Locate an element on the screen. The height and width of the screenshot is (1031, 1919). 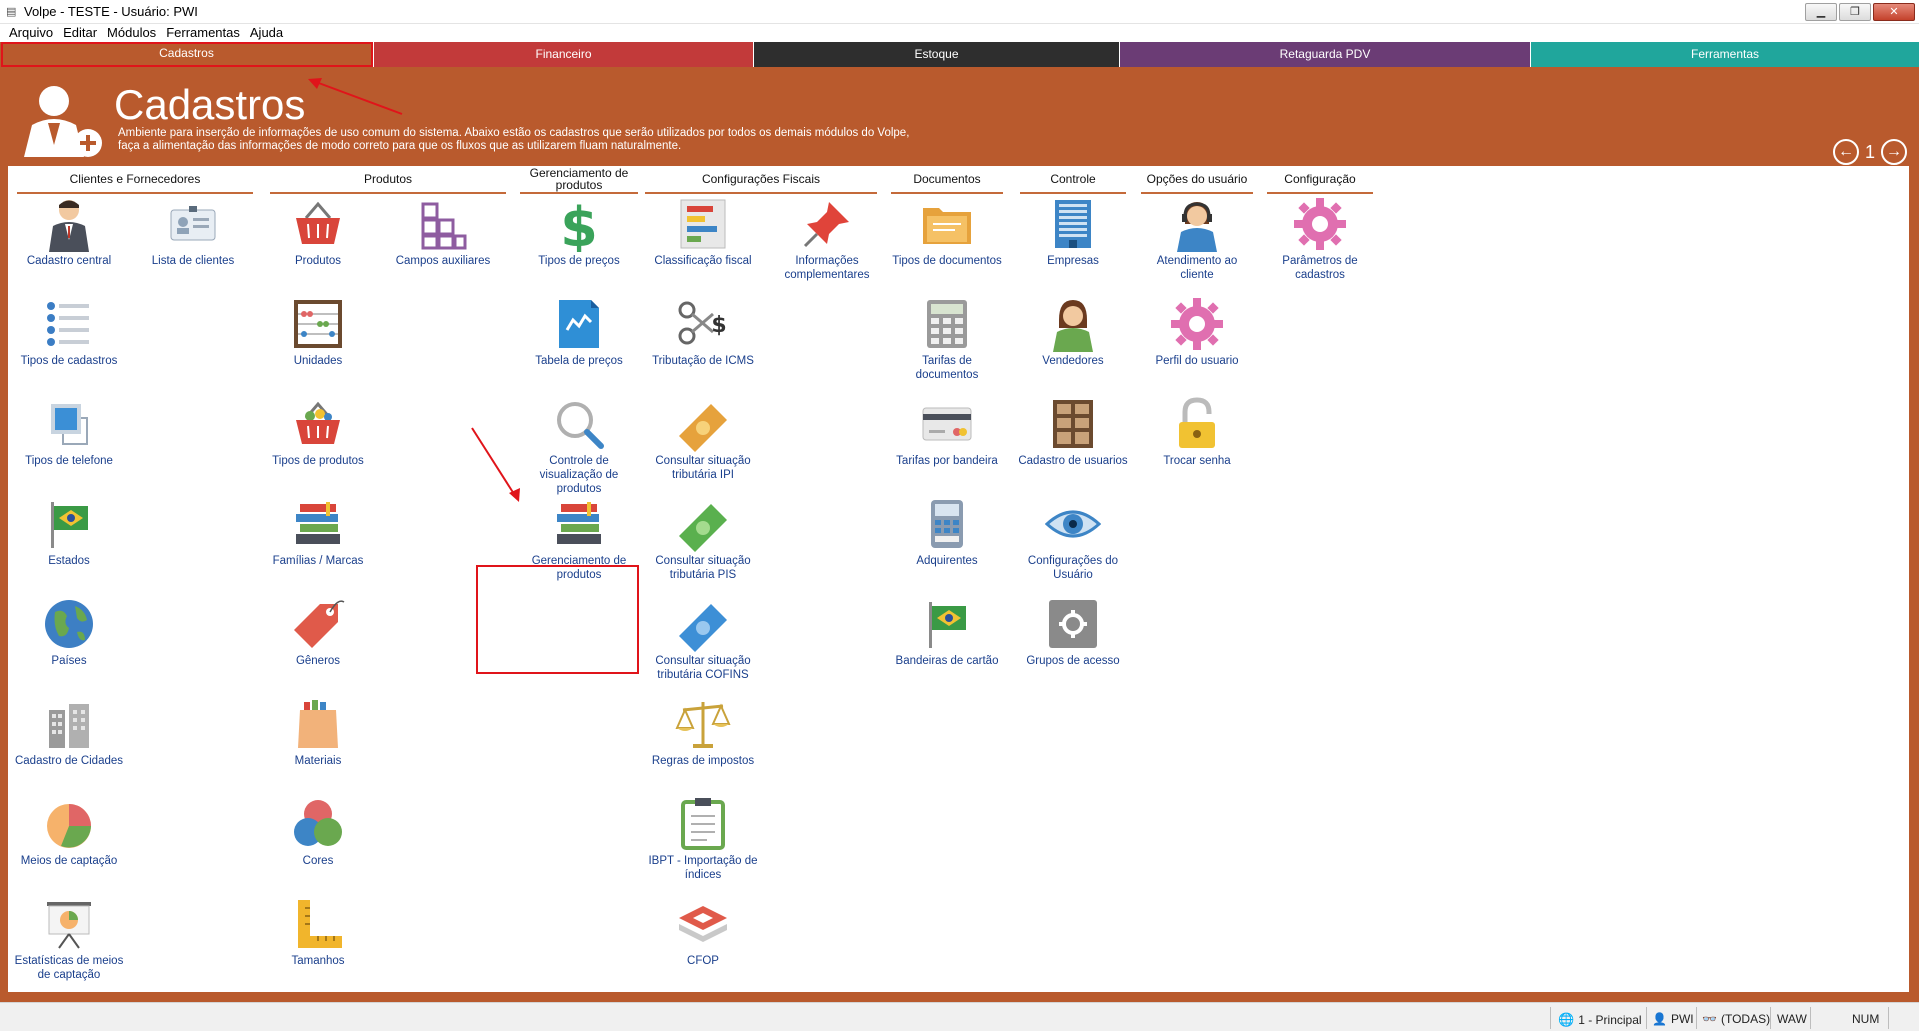
meios-captacao-label: Meios de captação is located at coordinates (69, 861).